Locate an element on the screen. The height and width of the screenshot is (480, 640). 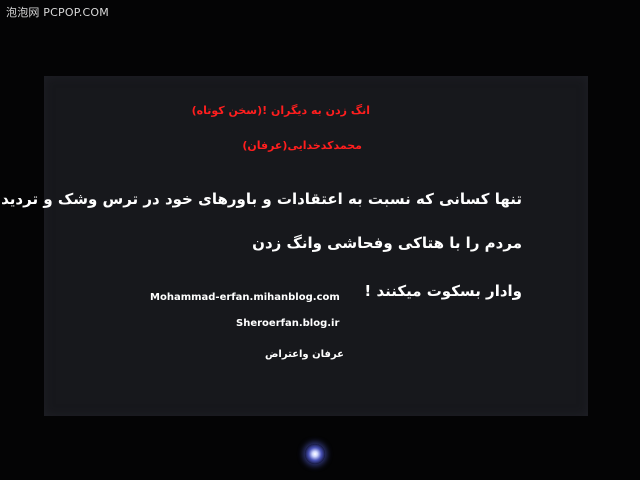
power-led-icon is located at coordinates (315, 454).